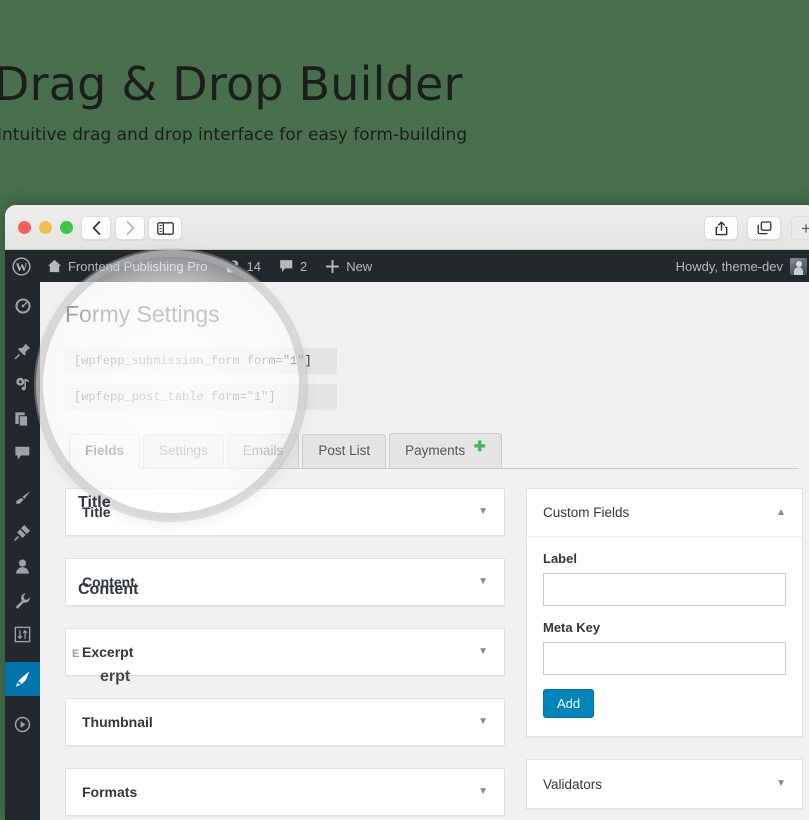  What do you see at coordinates (108, 582) in the screenshot?
I see `field-label: Content` at bounding box center [108, 582].